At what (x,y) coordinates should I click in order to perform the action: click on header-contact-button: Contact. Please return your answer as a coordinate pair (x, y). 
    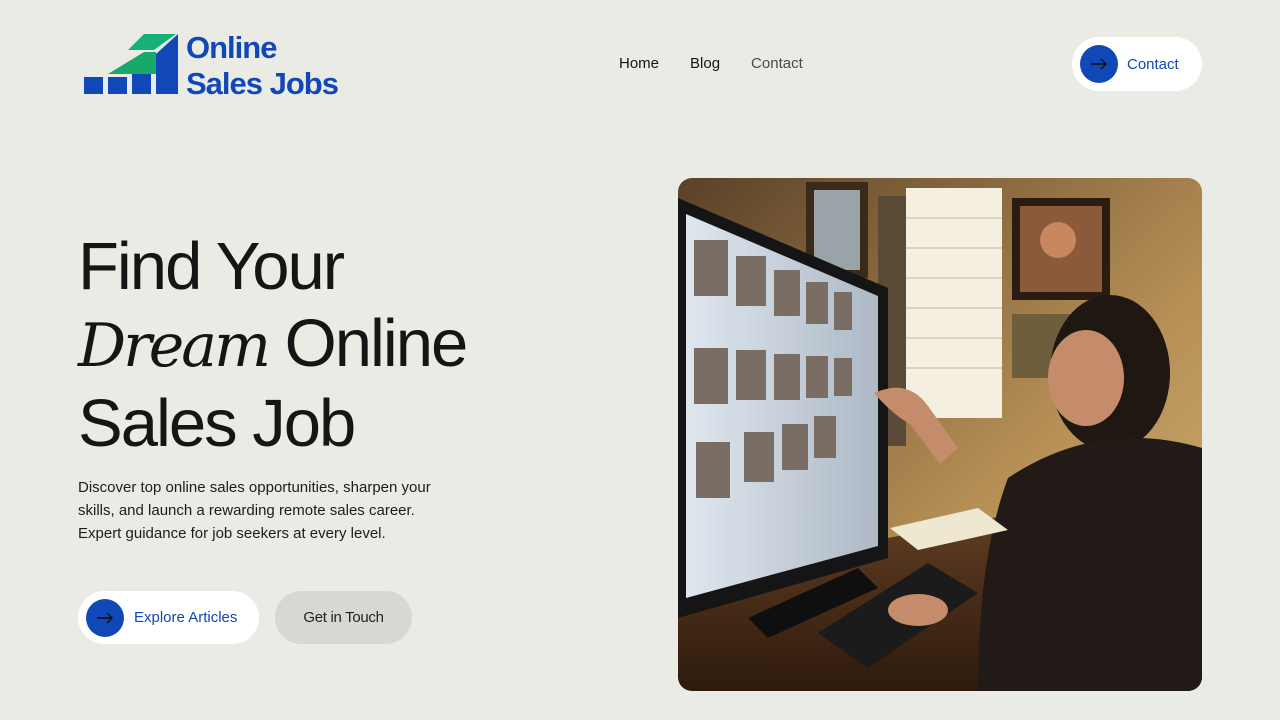
    Looking at the image, I should click on (1137, 64).